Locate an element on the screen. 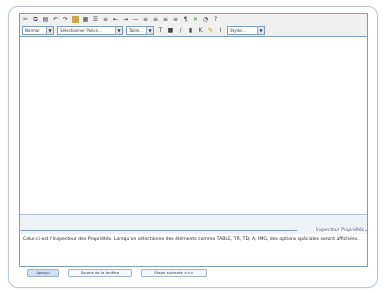  tab-source: Source de la fenêtre is located at coordinates (100, 273).